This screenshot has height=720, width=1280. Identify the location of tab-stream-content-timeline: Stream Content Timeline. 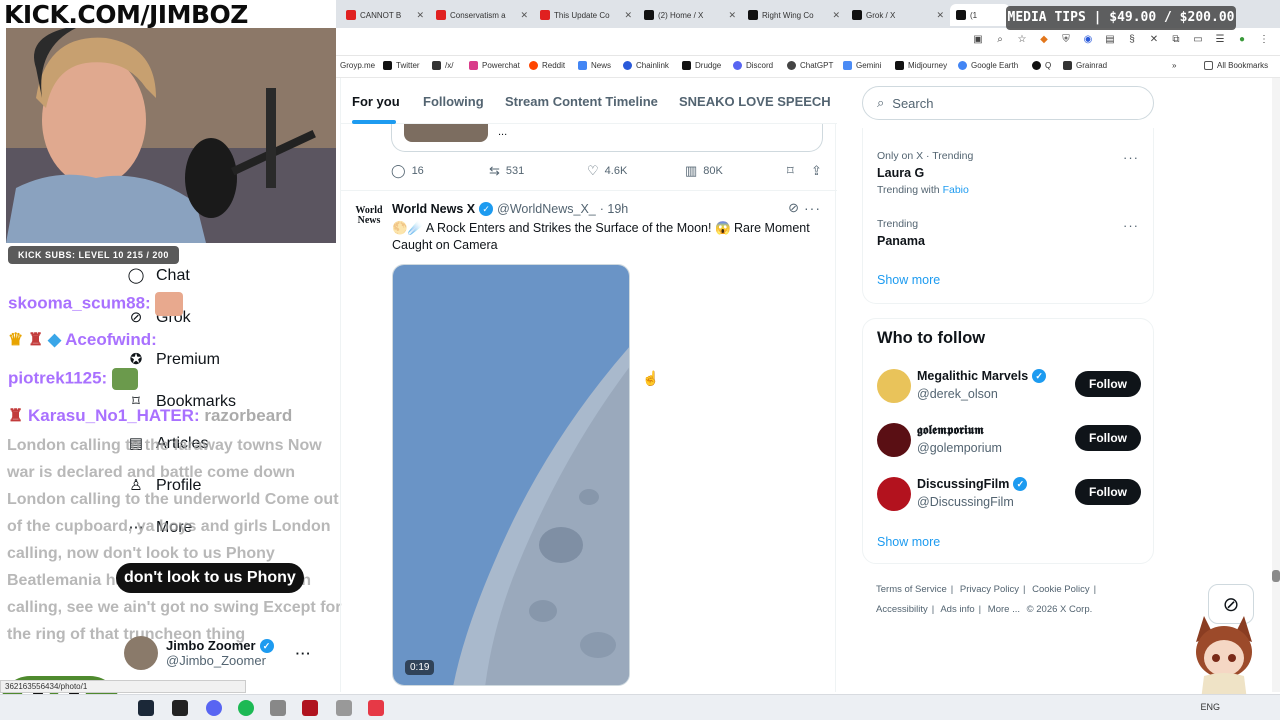
(581, 101).